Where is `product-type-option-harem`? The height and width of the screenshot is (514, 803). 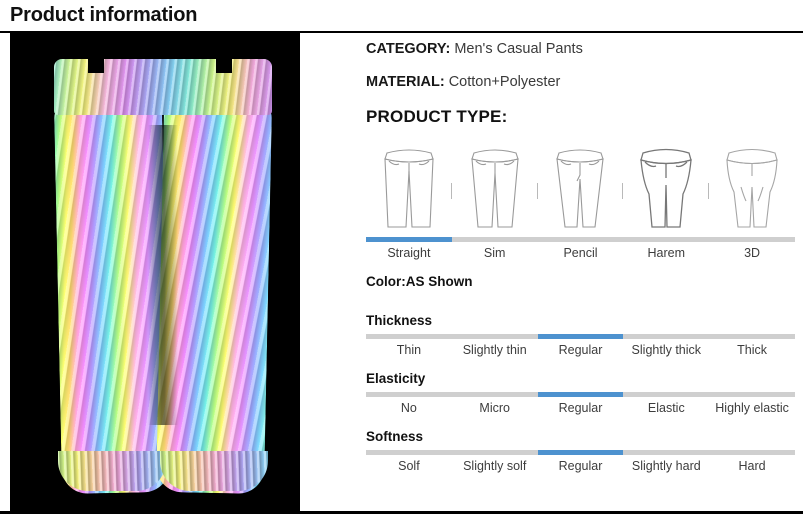
product-type-option-harem is located at coordinates (665, 185).